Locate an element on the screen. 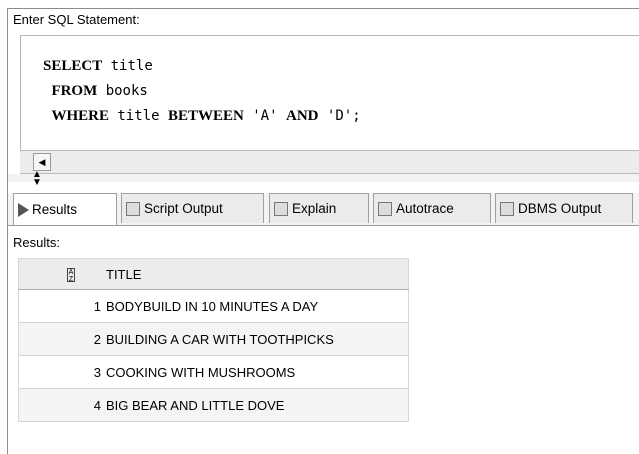 Image resolution: width=639 pixels, height=454 pixels. script-icon is located at coordinates (133, 208).